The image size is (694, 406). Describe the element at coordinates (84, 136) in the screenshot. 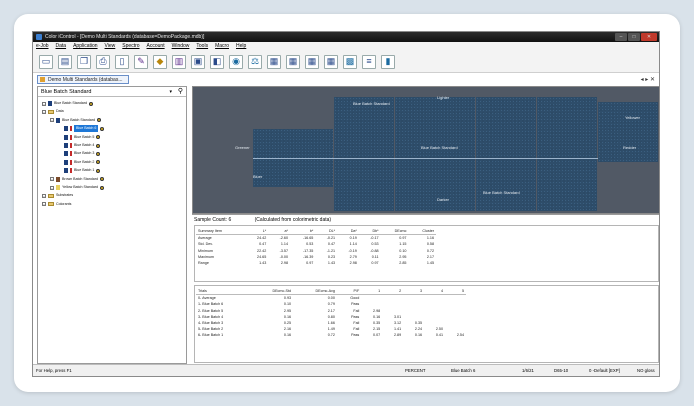

I see `tree-item-label: Blue Batch 5` at that location.